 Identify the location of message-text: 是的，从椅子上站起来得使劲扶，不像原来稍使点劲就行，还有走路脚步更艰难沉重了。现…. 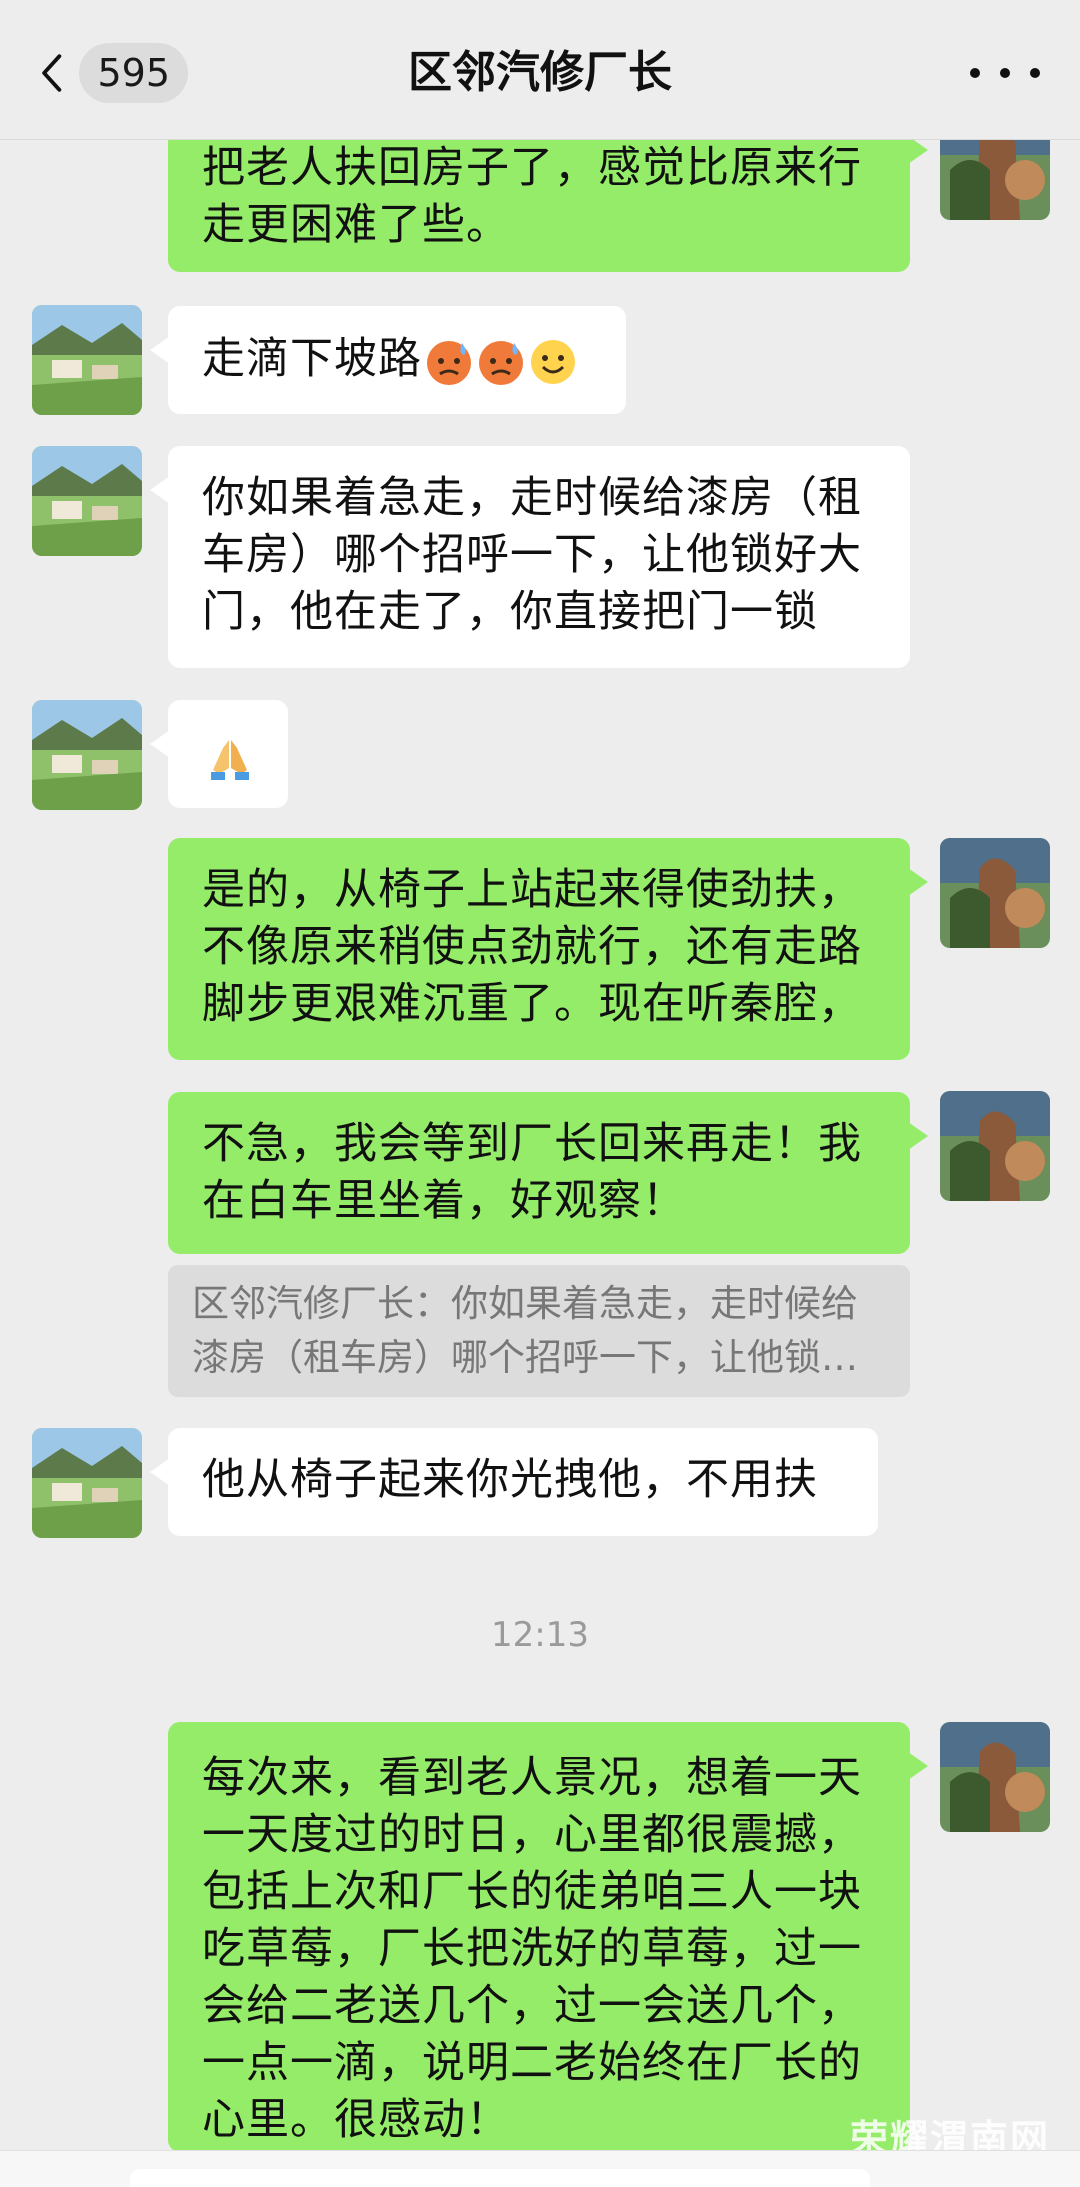
(532, 947).